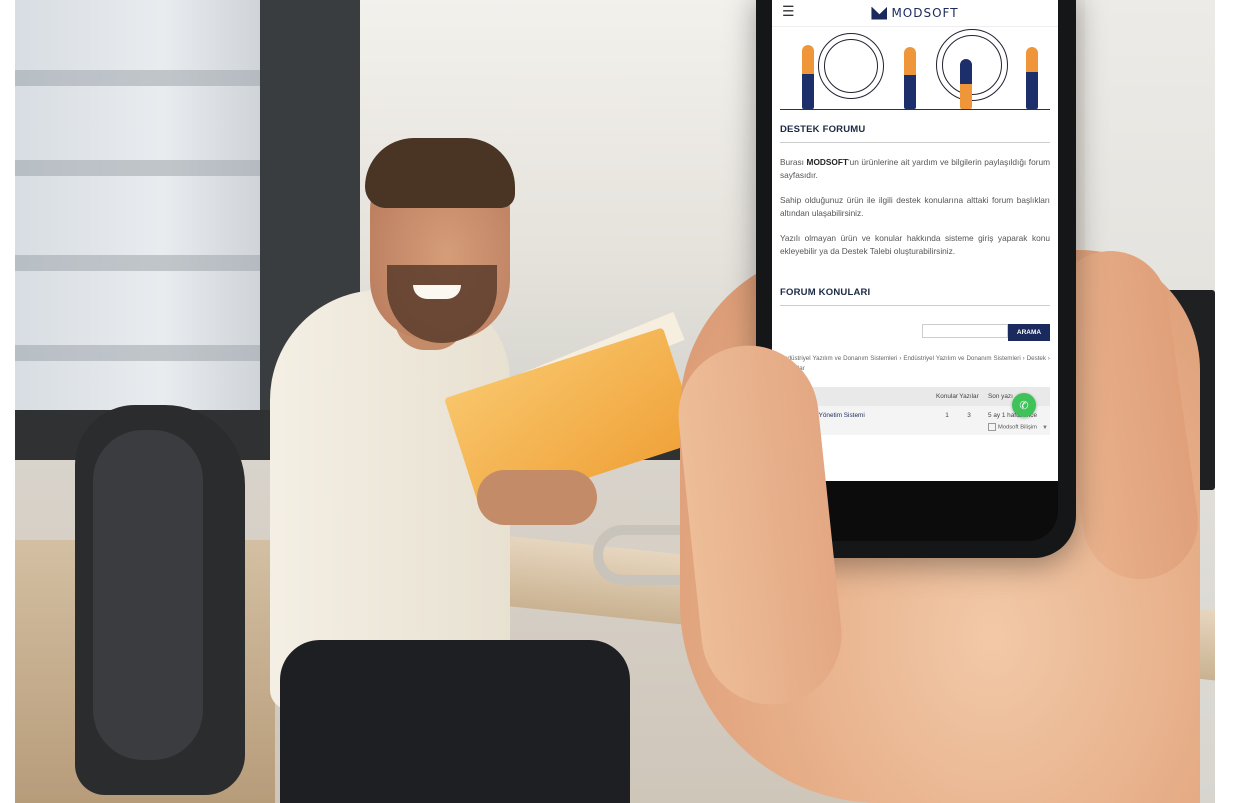 The image size is (1240, 803). I want to click on author-avatar-icon, so click(992, 427).